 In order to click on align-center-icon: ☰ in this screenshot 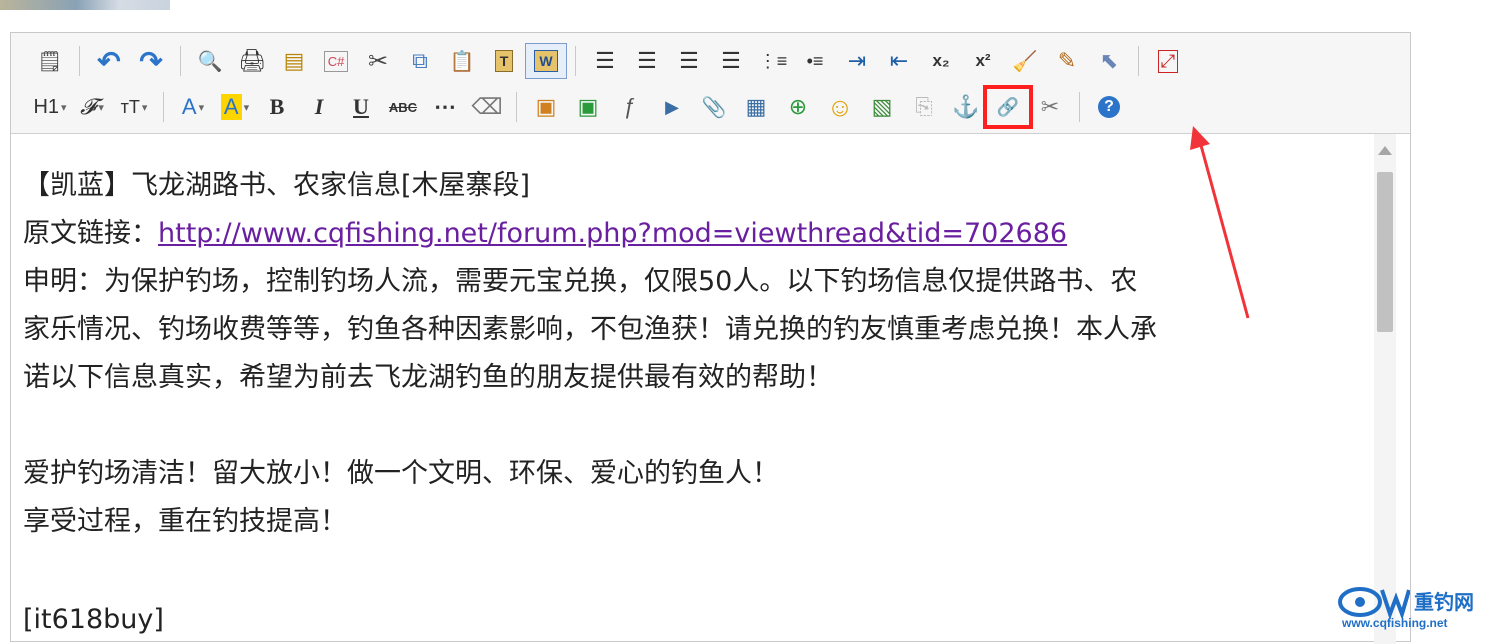, I will do `click(647, 60)`.